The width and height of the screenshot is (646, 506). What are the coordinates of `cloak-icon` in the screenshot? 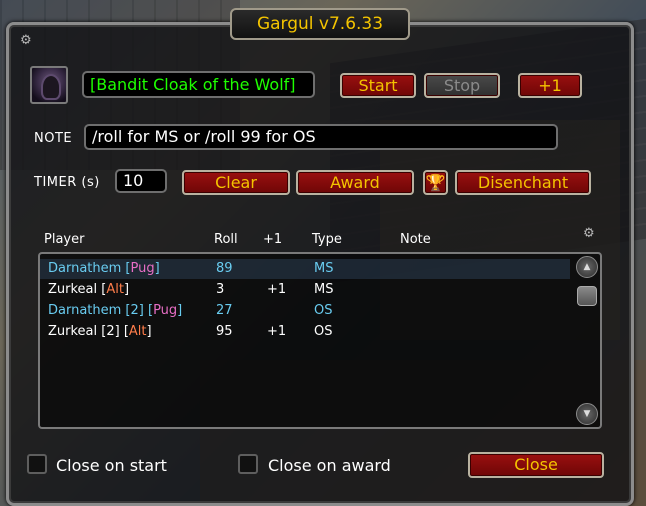 It's located at (49, 85).